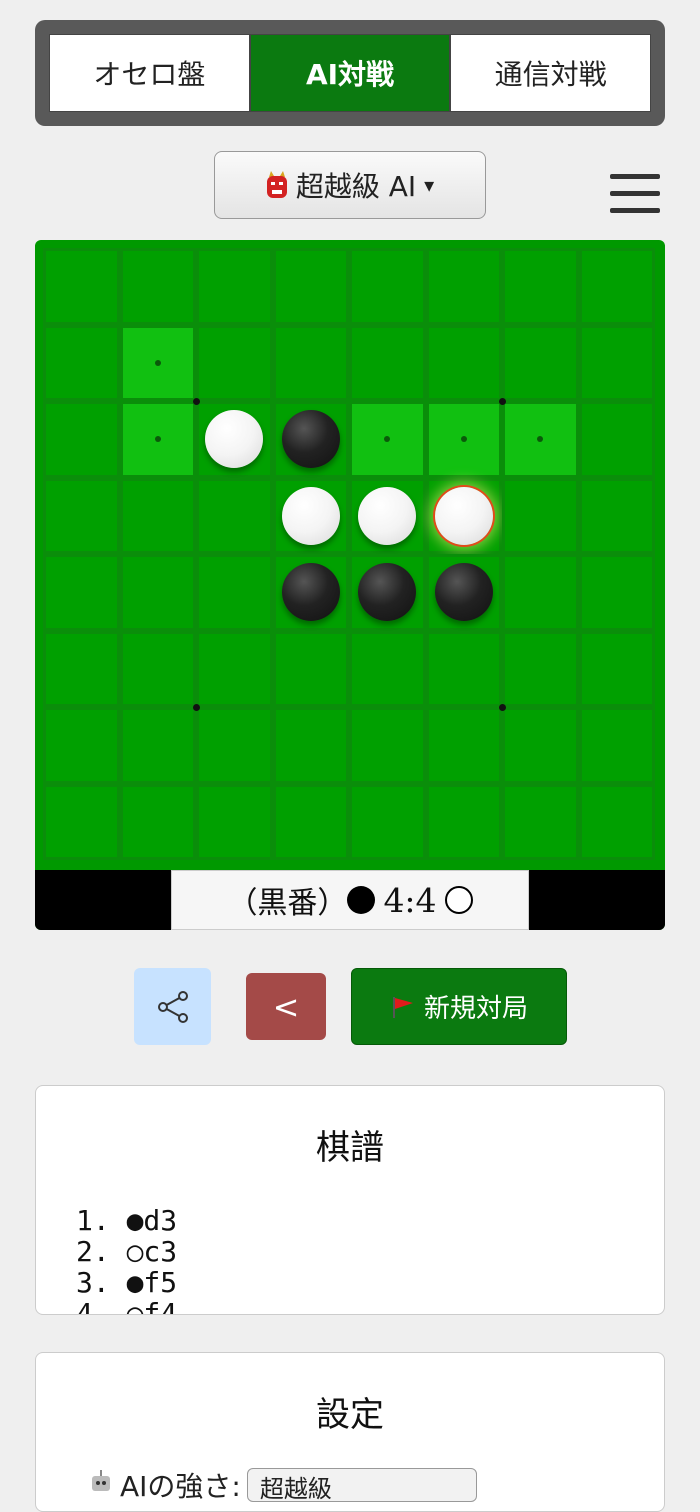 This screenshot has height=1512, width=700. I want to click on white-stone-icon, so click(458, 900).